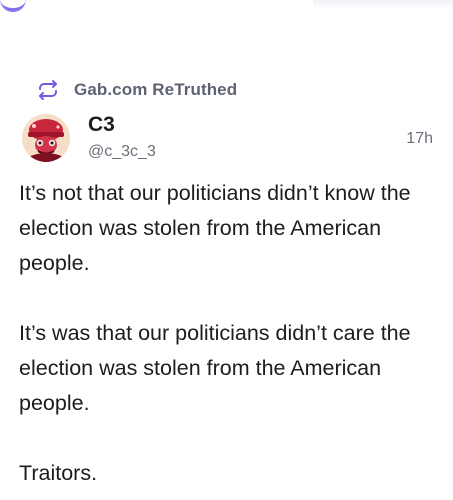 This screenshot has height=500, width=453. I want to click on retruth-indicator: Gab.com ReTruthed, so click(136, 90).